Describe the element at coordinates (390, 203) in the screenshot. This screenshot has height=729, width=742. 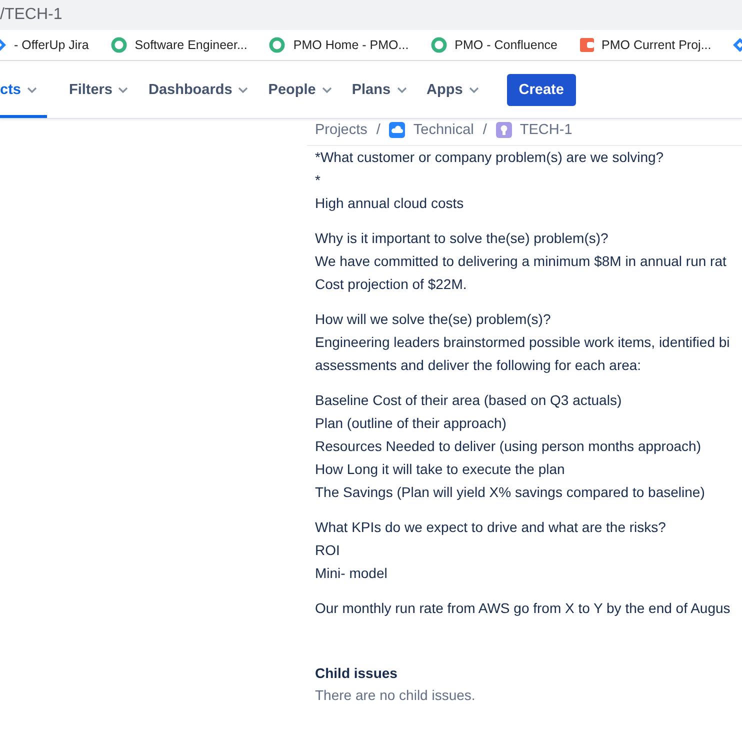
I see `description-text: High annual cloud costs` at that location.